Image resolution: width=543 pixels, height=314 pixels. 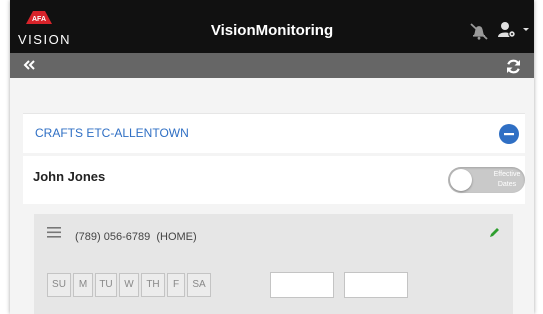 I want to click on bell-slash-icon, so click(x=479, y=31).